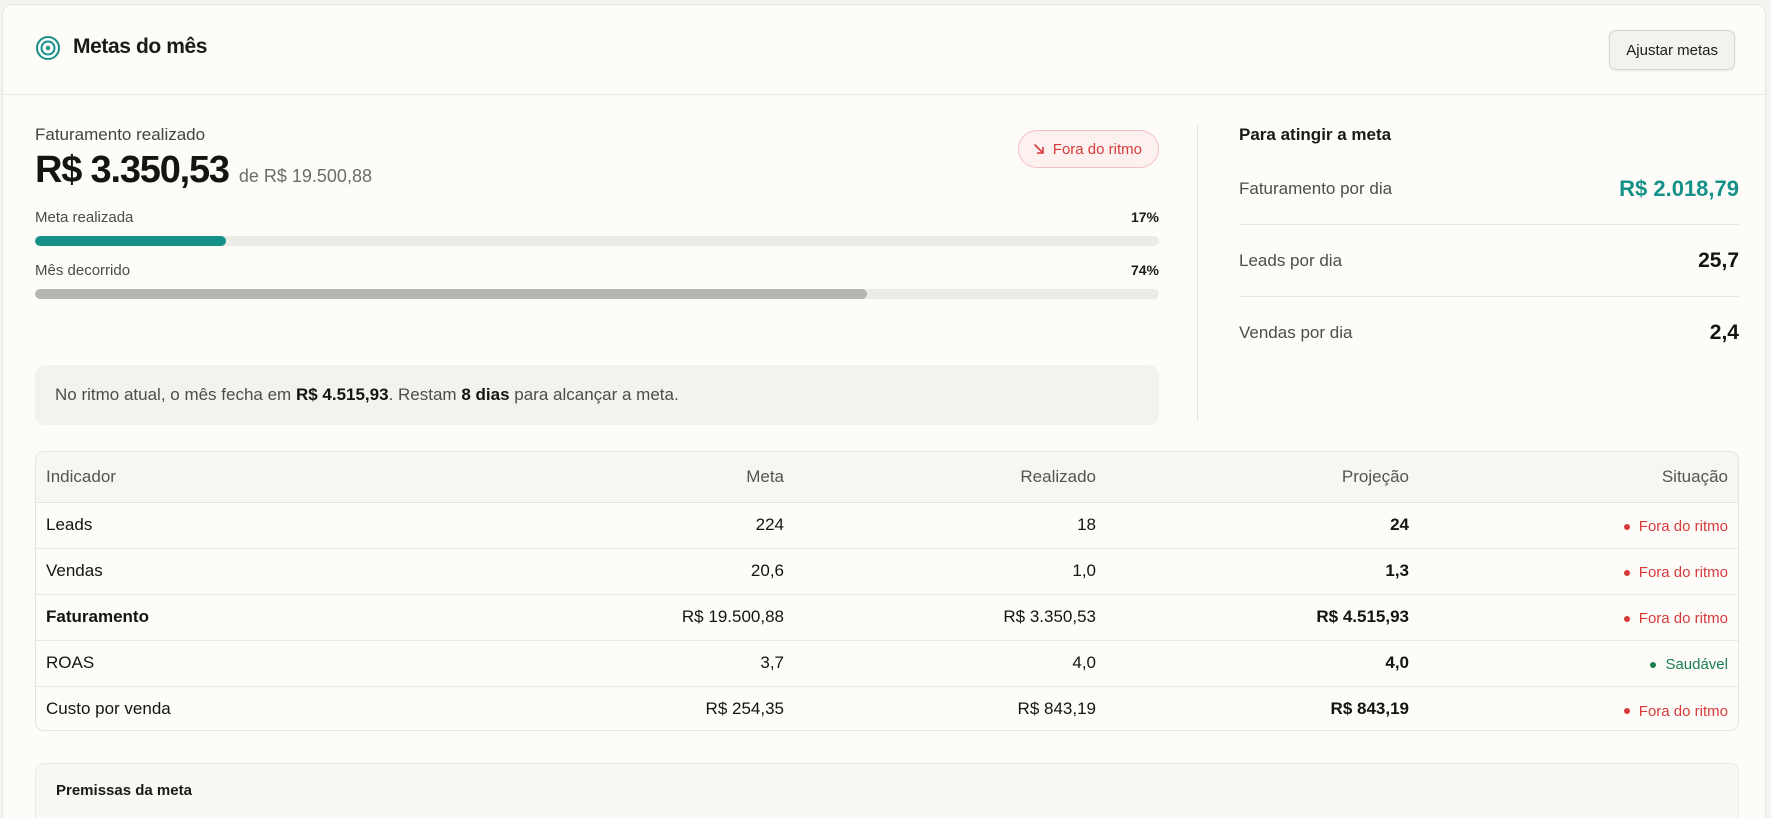  I want to click on cell-meta: R$ 19.500,88, so click(632, 617).